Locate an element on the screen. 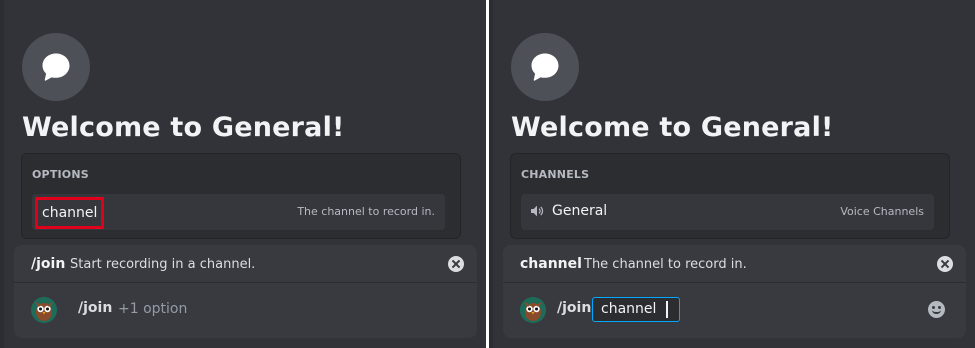 This screenshot has width=975, height=348. channel-option-input: channel is located at coordinates (636, 309).